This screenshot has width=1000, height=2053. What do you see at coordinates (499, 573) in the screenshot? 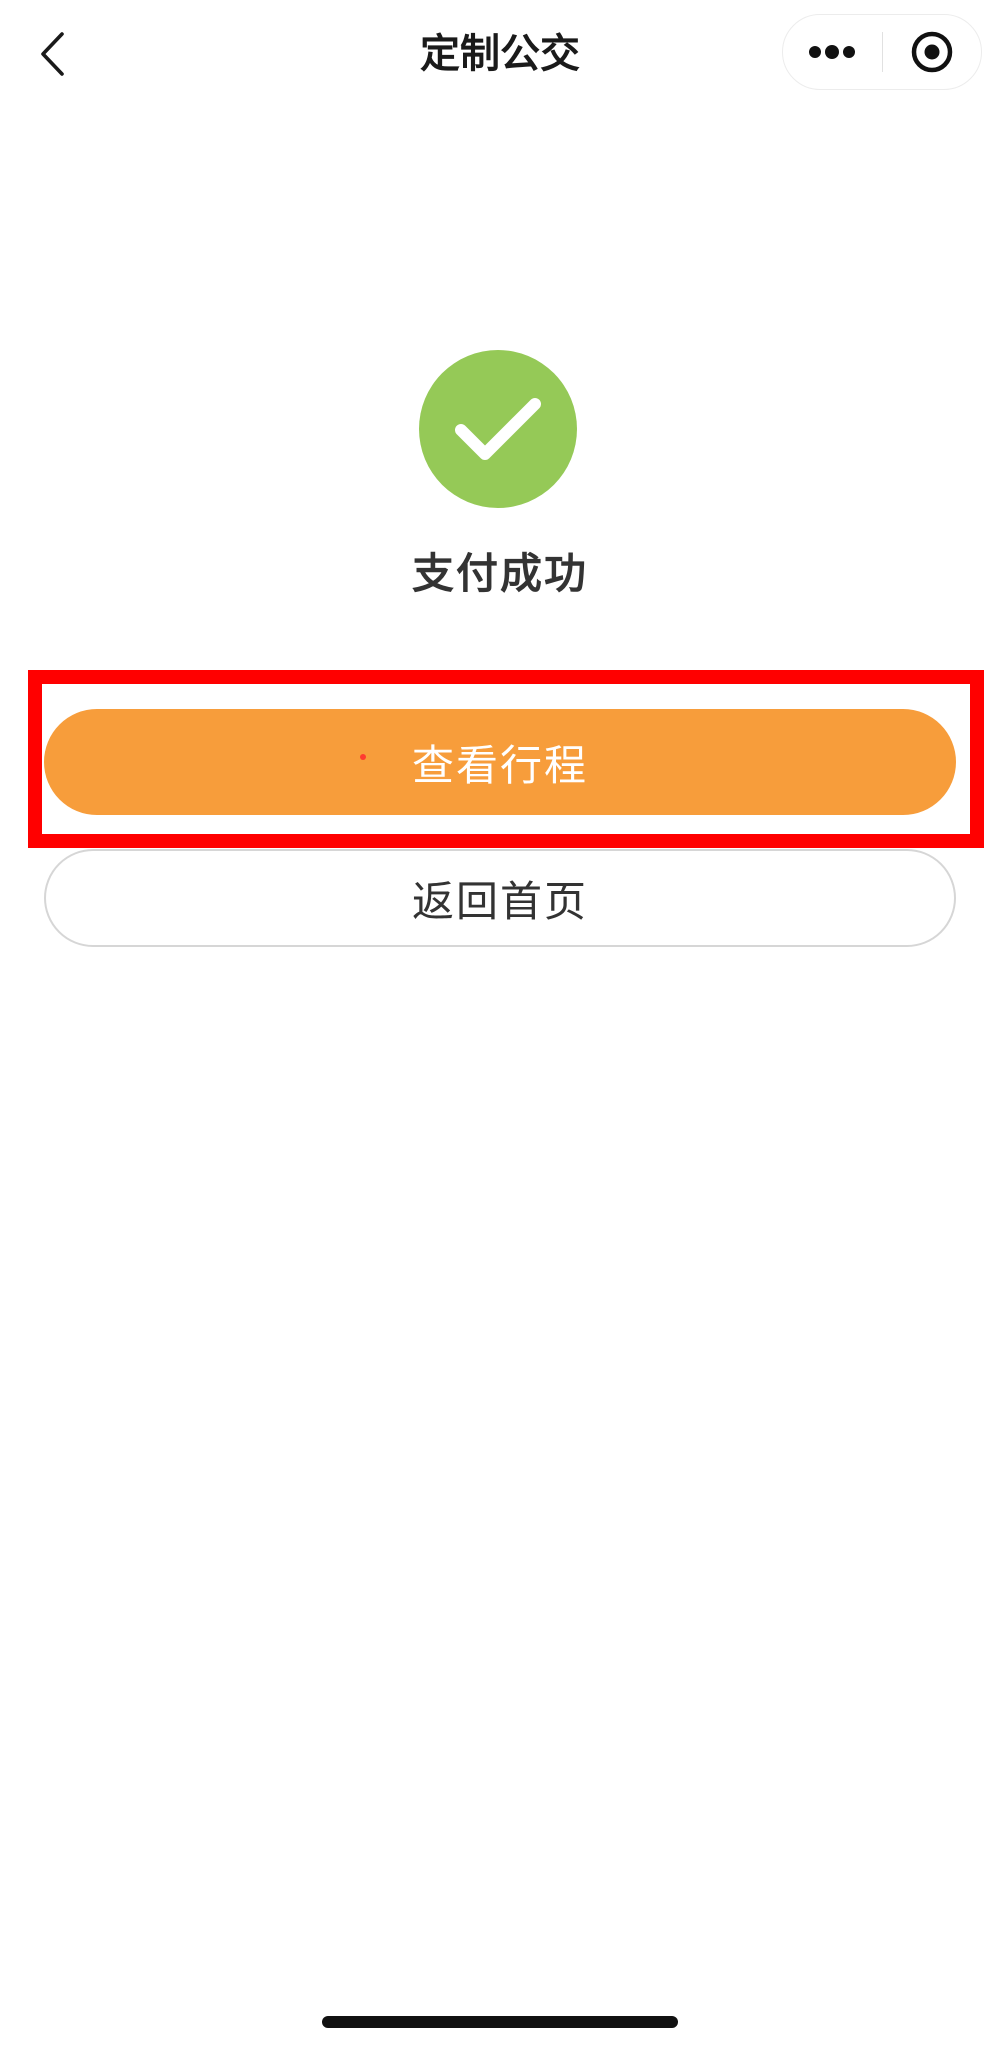
I see `payment-status-text: 支付成功` at bounding box center [499, 573].